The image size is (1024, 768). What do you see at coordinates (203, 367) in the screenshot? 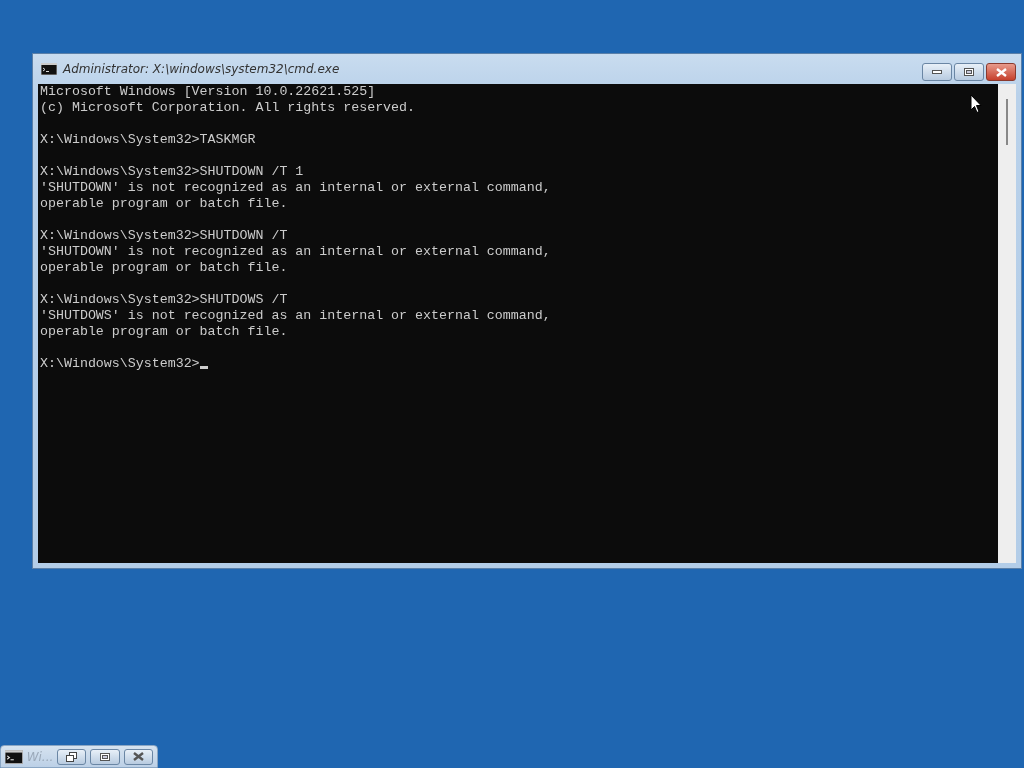
I see `text-cursor` at bounding box center [203, 367].